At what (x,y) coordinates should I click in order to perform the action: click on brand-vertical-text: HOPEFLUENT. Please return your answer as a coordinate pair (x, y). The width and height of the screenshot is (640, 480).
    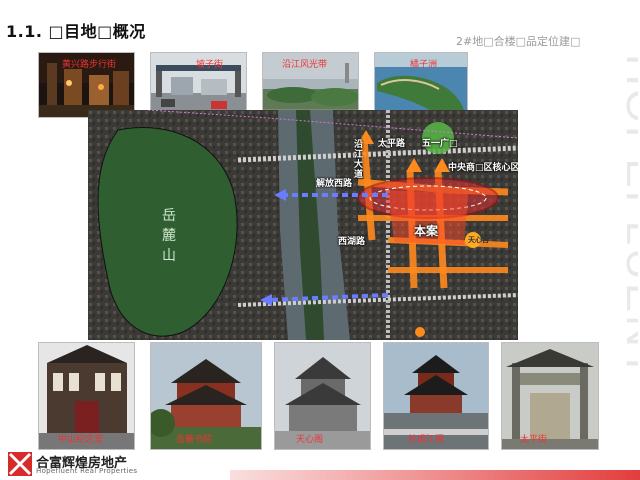
    Looking at the image, I should click on (627, 217).